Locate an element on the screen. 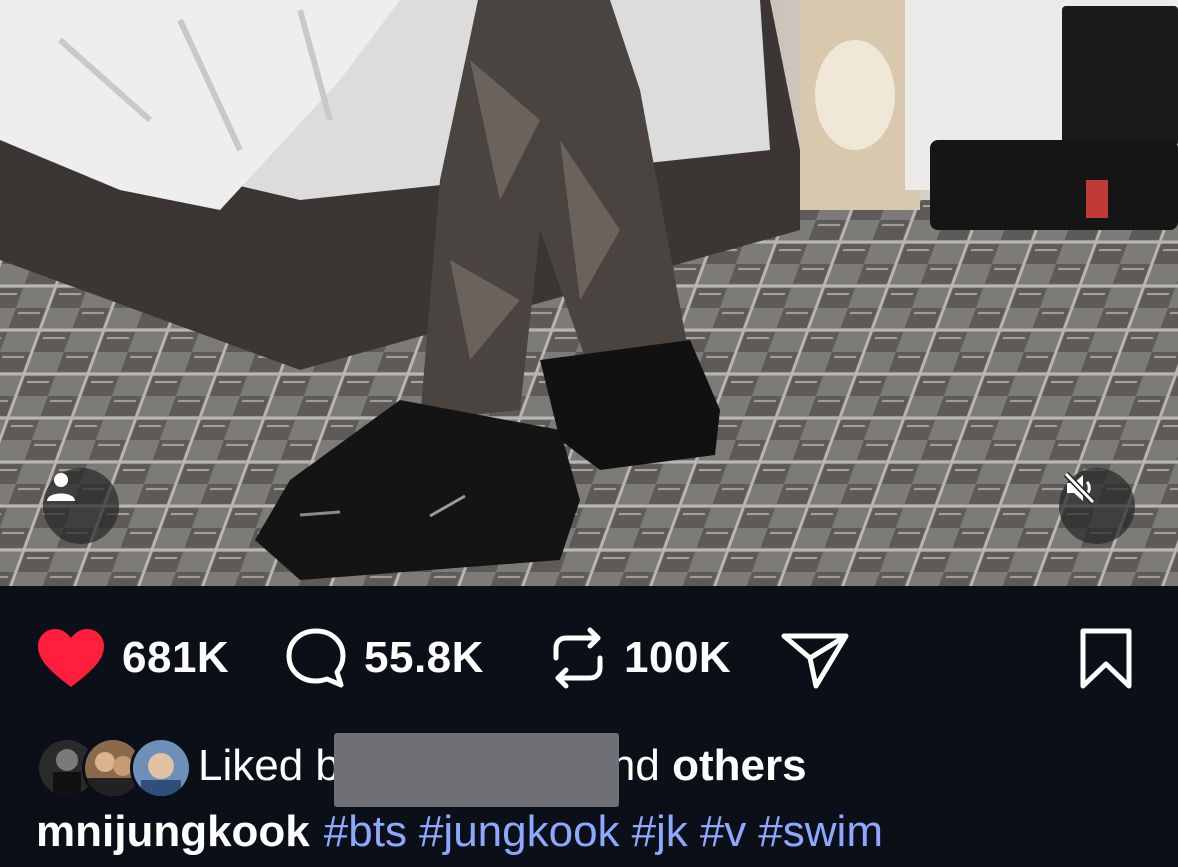 This screenshot has width=1178, height=867. liked-by-row: Liked b nd others is located at coordinates (421, 770).